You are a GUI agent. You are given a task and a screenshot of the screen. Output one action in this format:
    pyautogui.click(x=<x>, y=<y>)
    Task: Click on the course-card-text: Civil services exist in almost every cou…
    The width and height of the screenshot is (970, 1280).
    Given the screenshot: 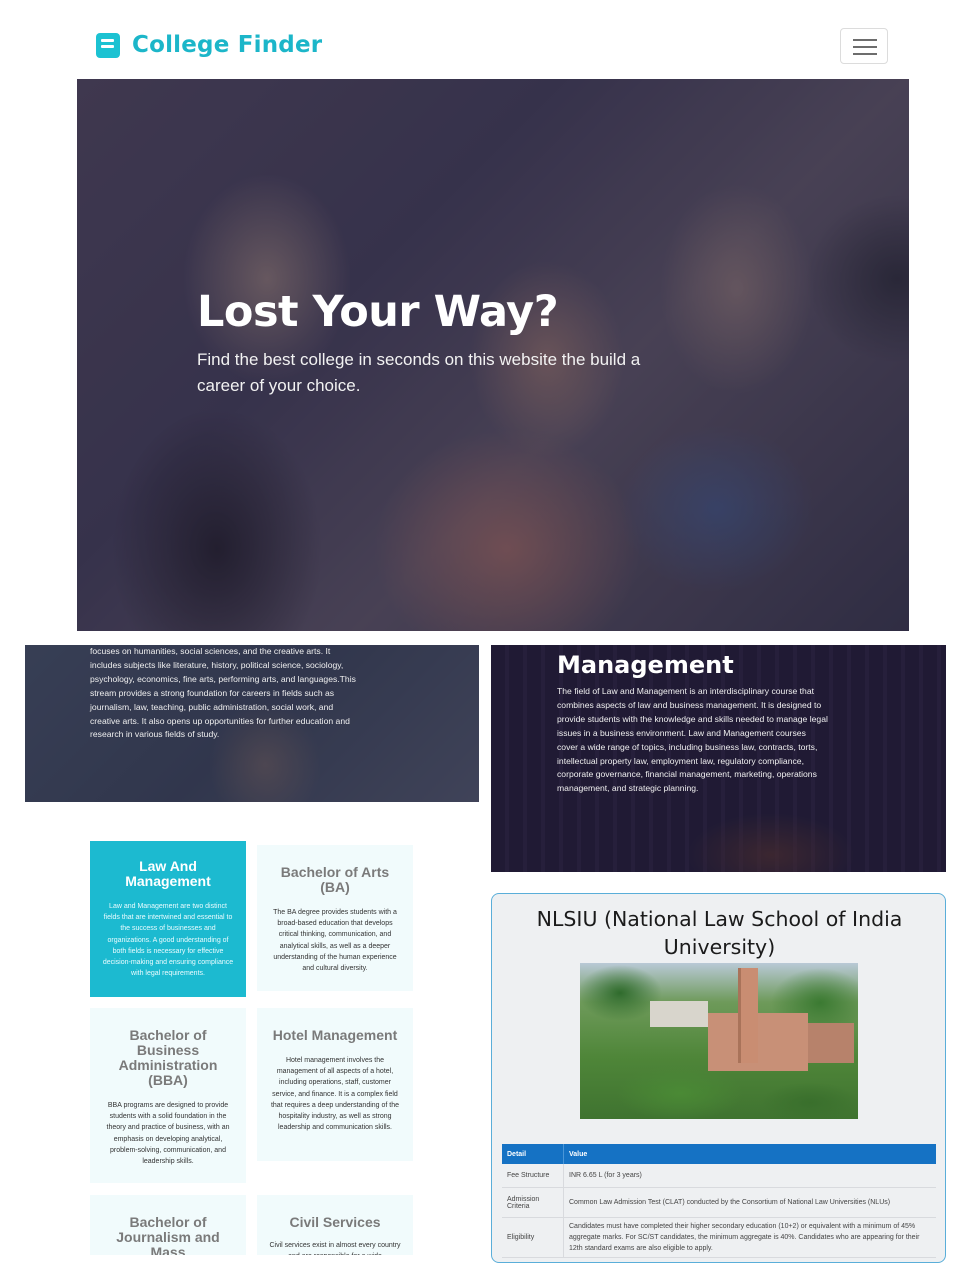 What is the action you would take?
    pyautogui.click(x=335, y=1248)
    